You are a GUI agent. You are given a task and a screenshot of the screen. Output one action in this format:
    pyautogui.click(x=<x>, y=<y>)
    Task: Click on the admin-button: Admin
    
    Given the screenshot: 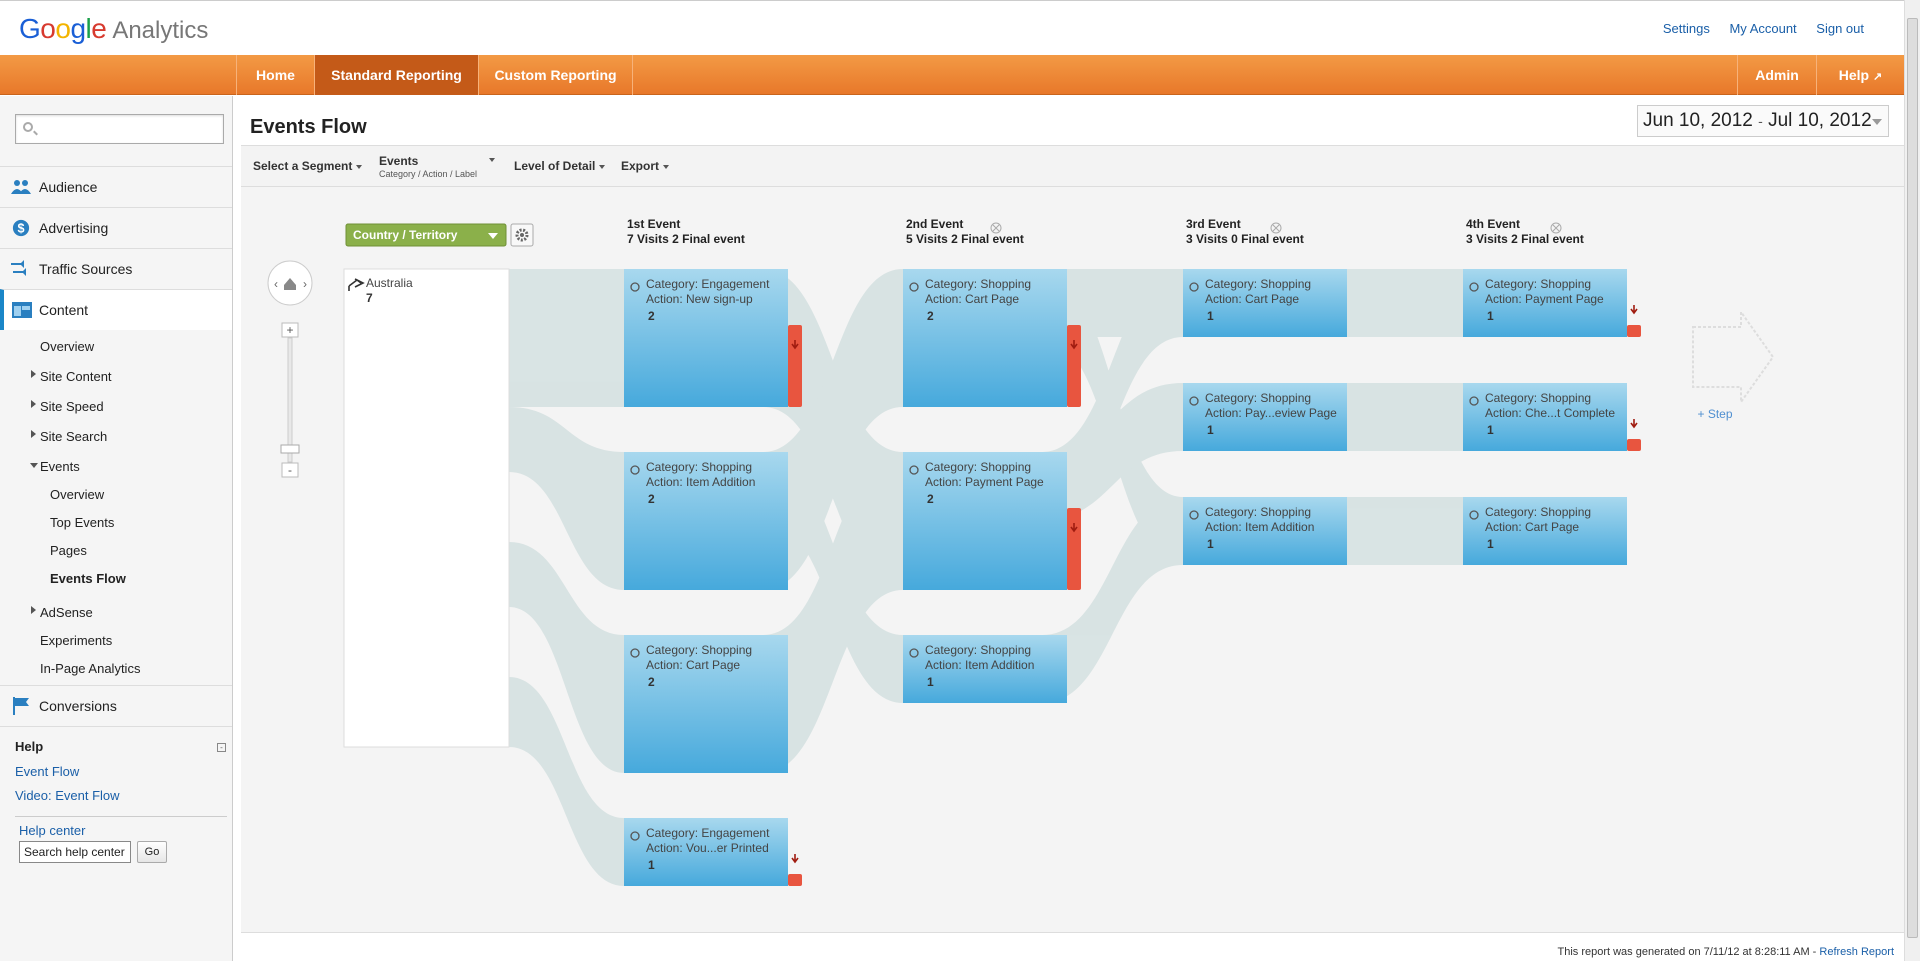 What is the action you would take?
    pyautogui.click(x=1777, y=75)
    